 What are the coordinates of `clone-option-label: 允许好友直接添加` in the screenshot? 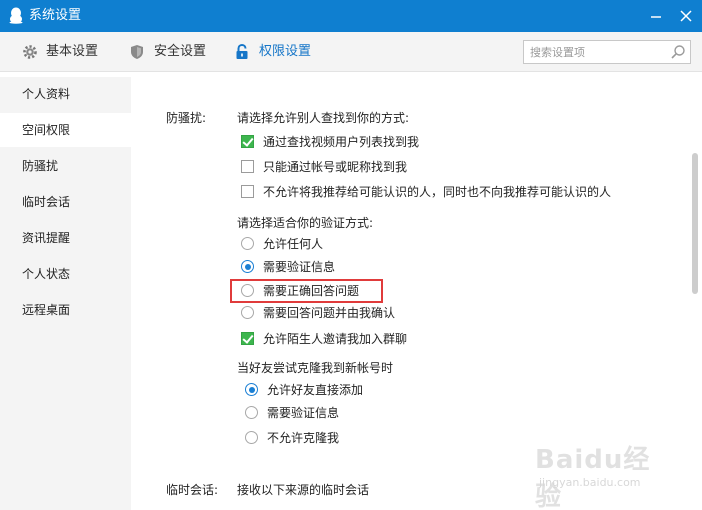 It's located at (315, 390).